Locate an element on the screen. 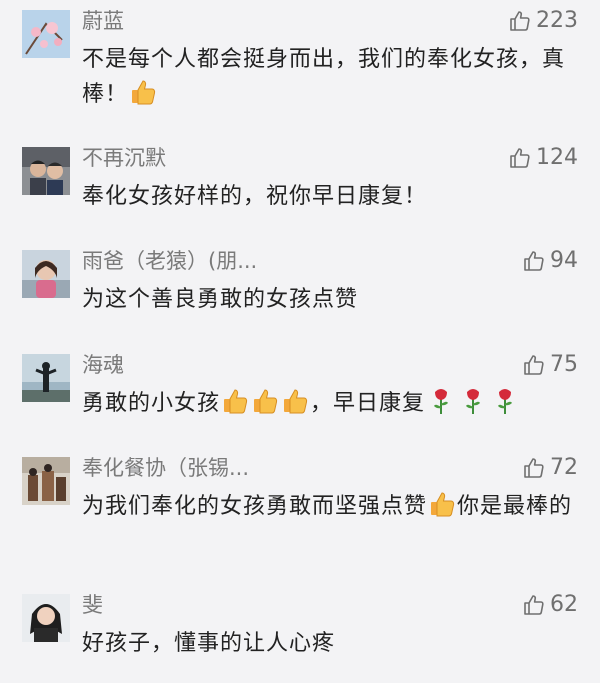 The width and height of the screenshot is (600, 683). like-button: 75 is located at coordinates (550, 365).